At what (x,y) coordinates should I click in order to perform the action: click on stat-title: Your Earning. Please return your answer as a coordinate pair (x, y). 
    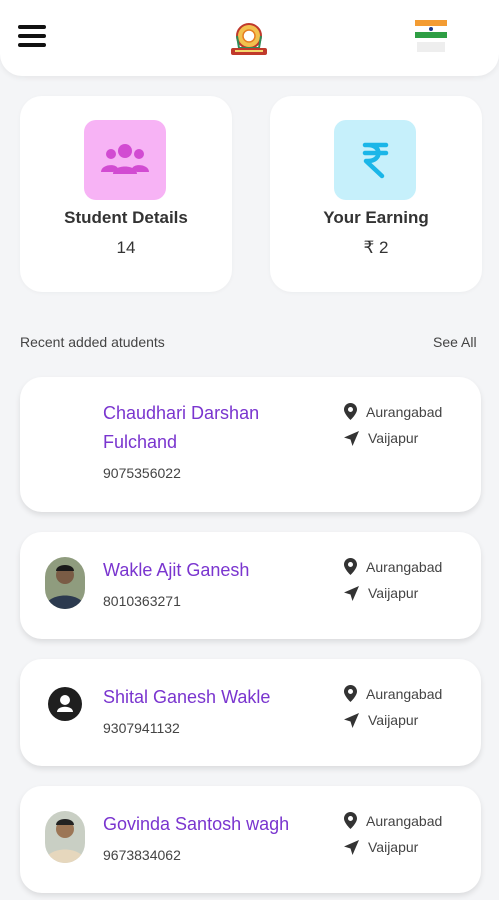
    Looking at the image, I should click on (376, 217).